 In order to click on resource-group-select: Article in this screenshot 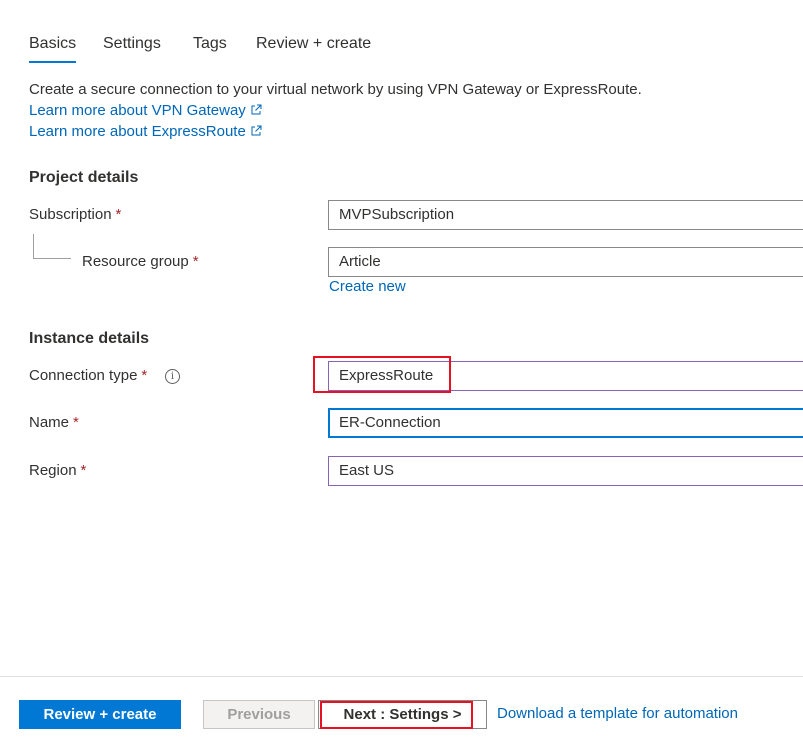, I will do `click(565, 262)`.